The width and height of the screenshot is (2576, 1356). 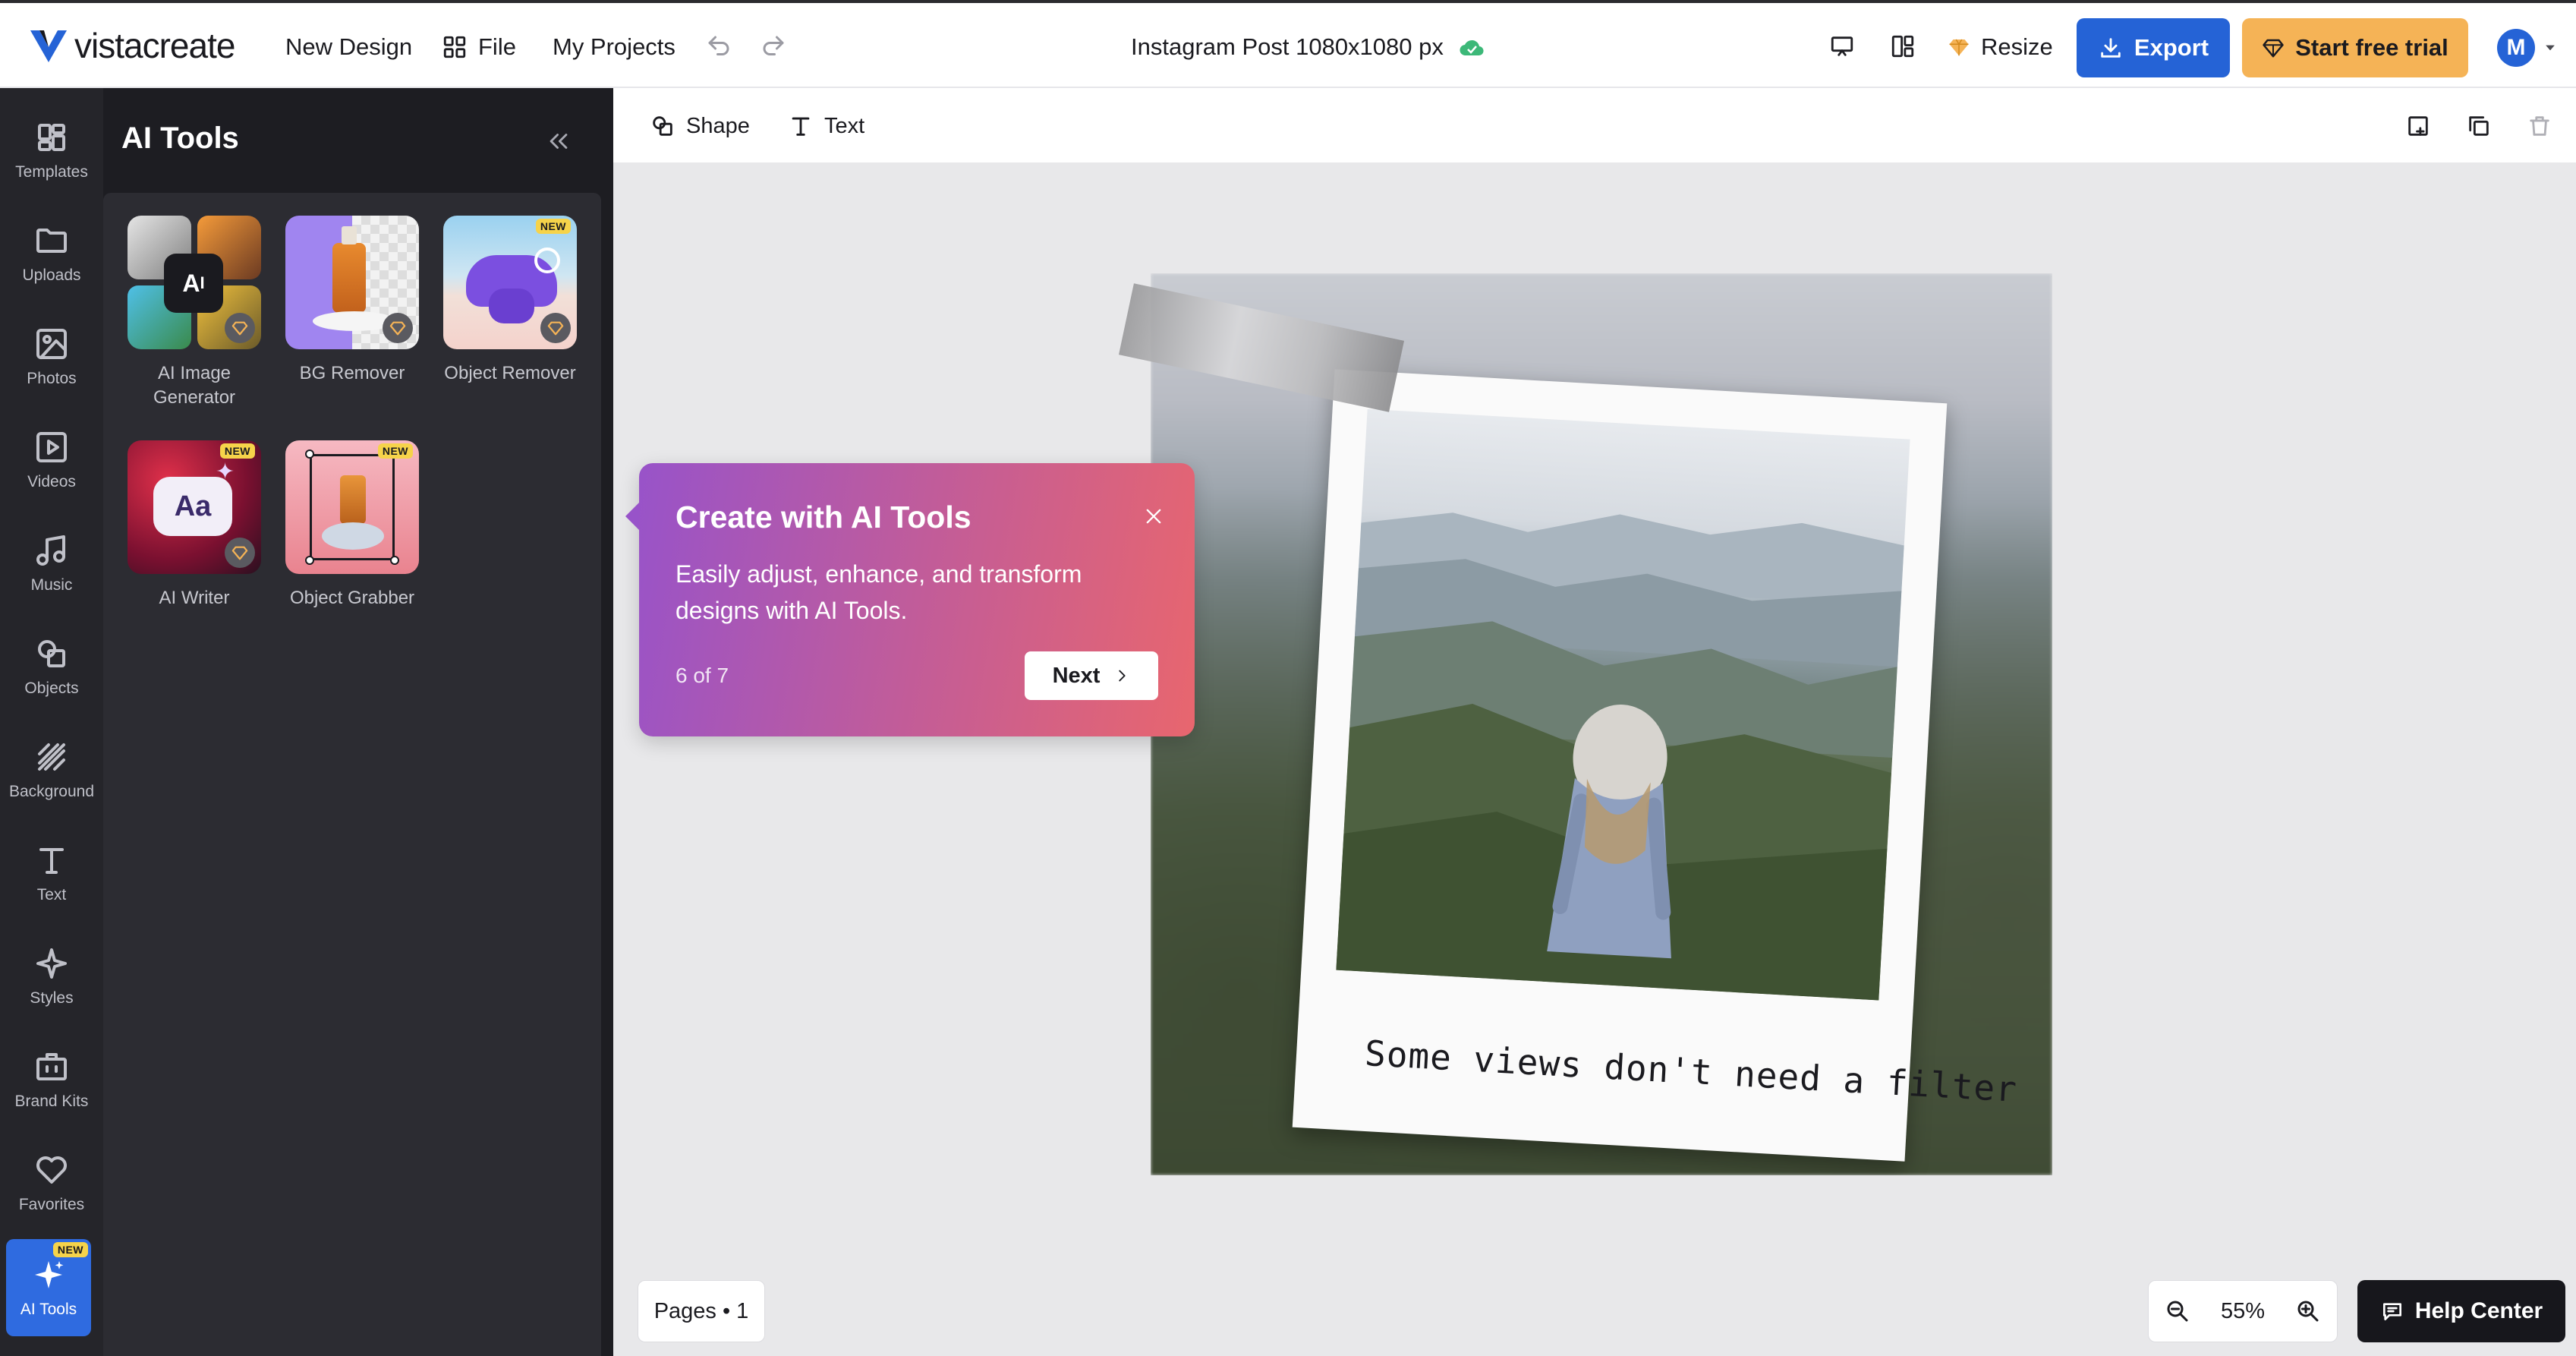 I want to click on shape-button: Shape, so click(x=700, y=126).